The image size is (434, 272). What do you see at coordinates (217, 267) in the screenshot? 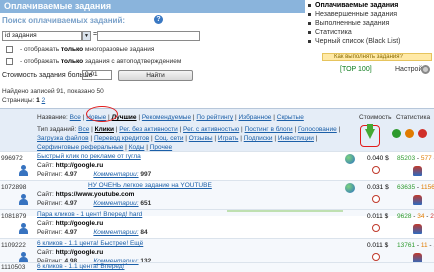
I see `table-row: 1110503 6 кликов - 1.1 цента! Вперед!` at bounding box center [217, 267].